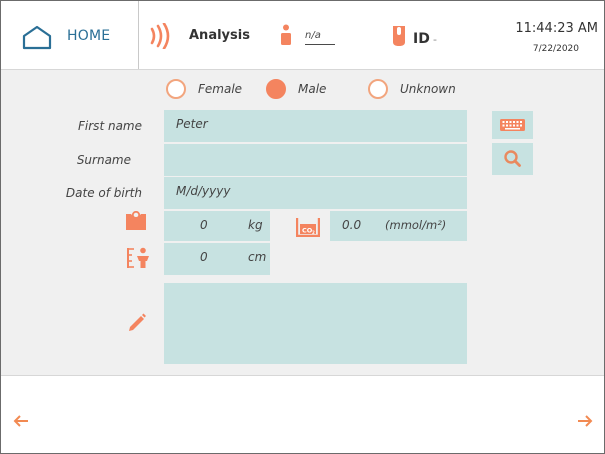  I want to click on height-value: 0, so click(204, 257).